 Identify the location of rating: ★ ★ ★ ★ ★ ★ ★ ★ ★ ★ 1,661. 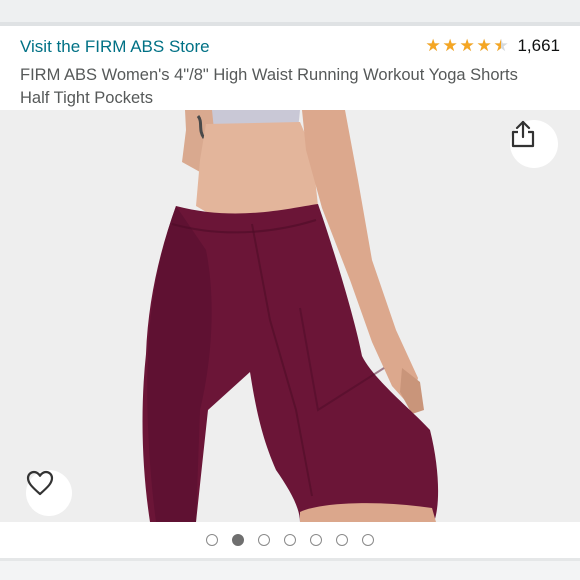
(492, 46).